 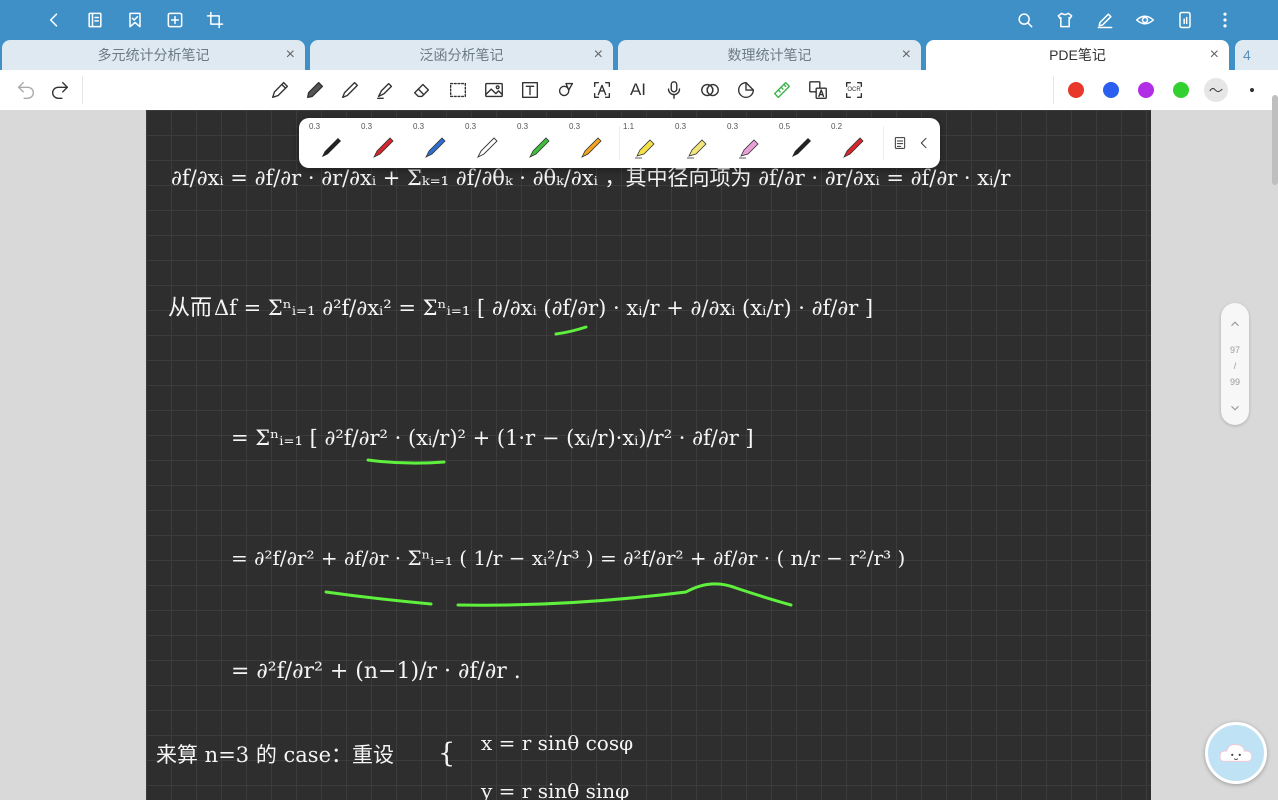 I want to click on page-down-icon, so click(x=1235, y=409).